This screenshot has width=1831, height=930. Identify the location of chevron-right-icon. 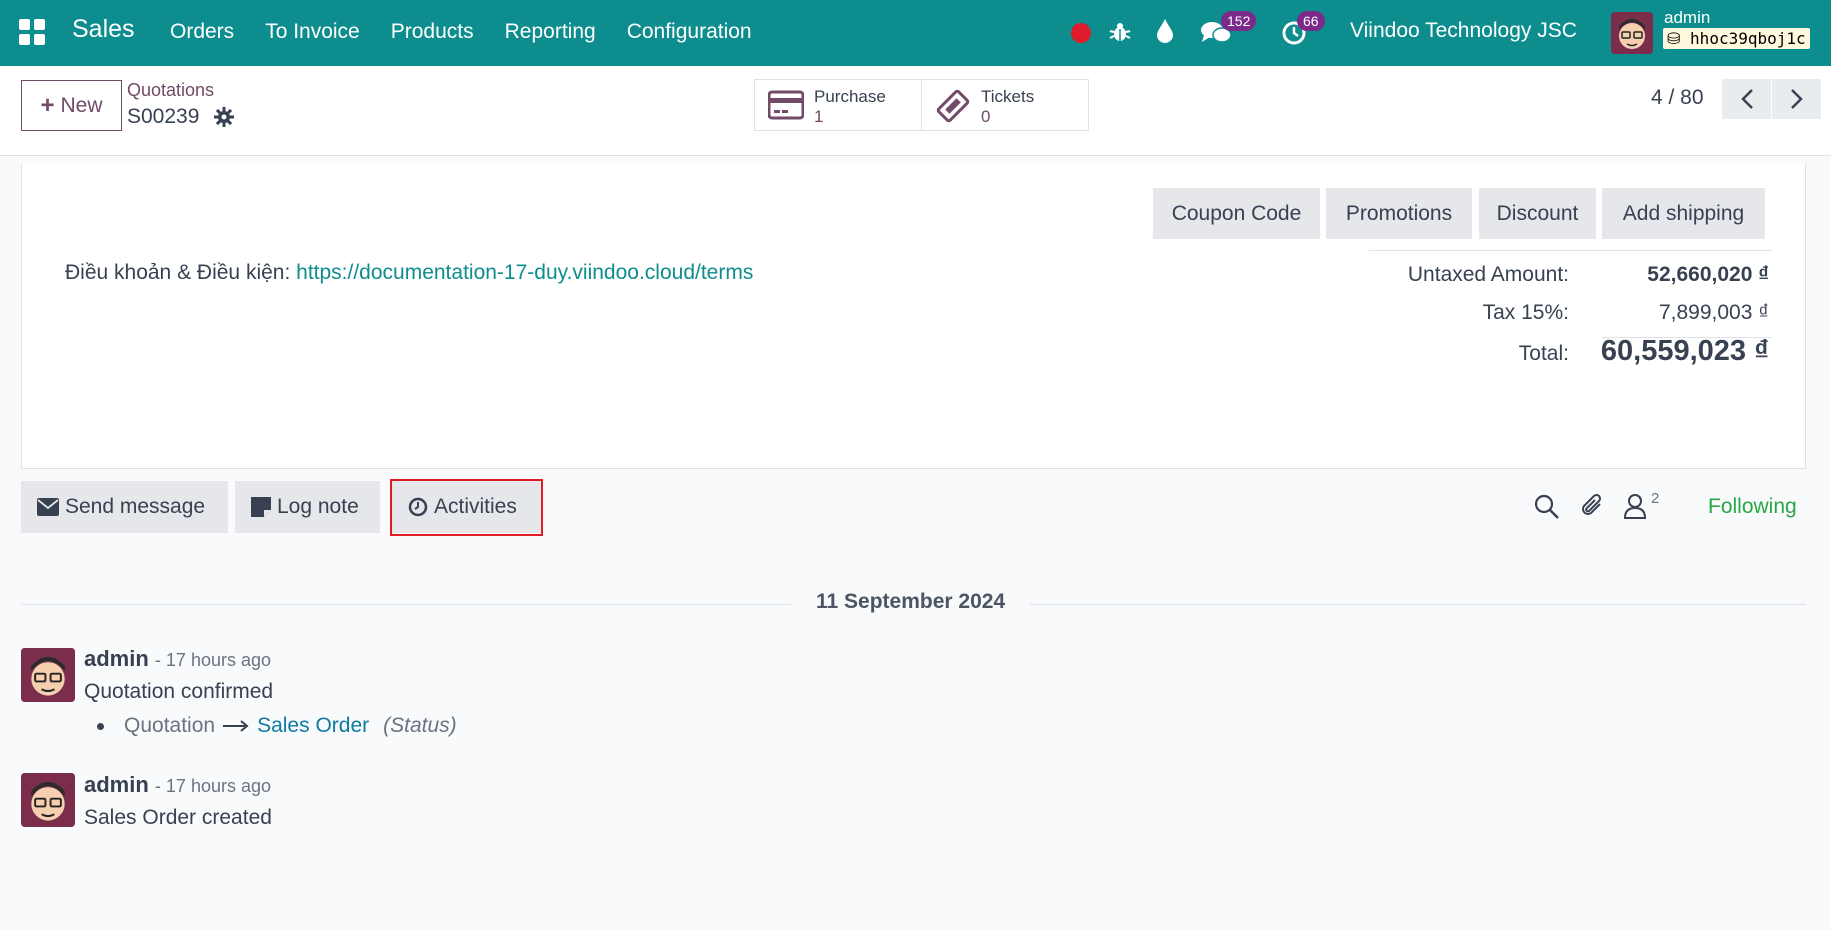
(1796, 99).